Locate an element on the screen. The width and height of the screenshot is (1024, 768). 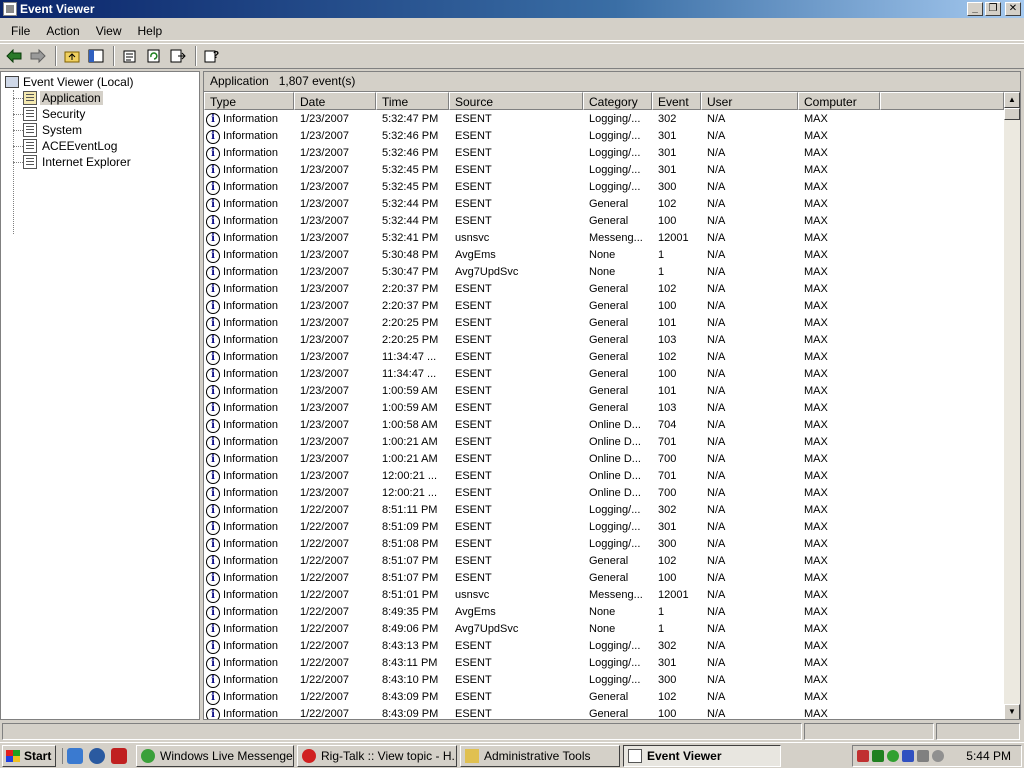
scroll-down-button: ▼ is located at coordinates (1012, 711).